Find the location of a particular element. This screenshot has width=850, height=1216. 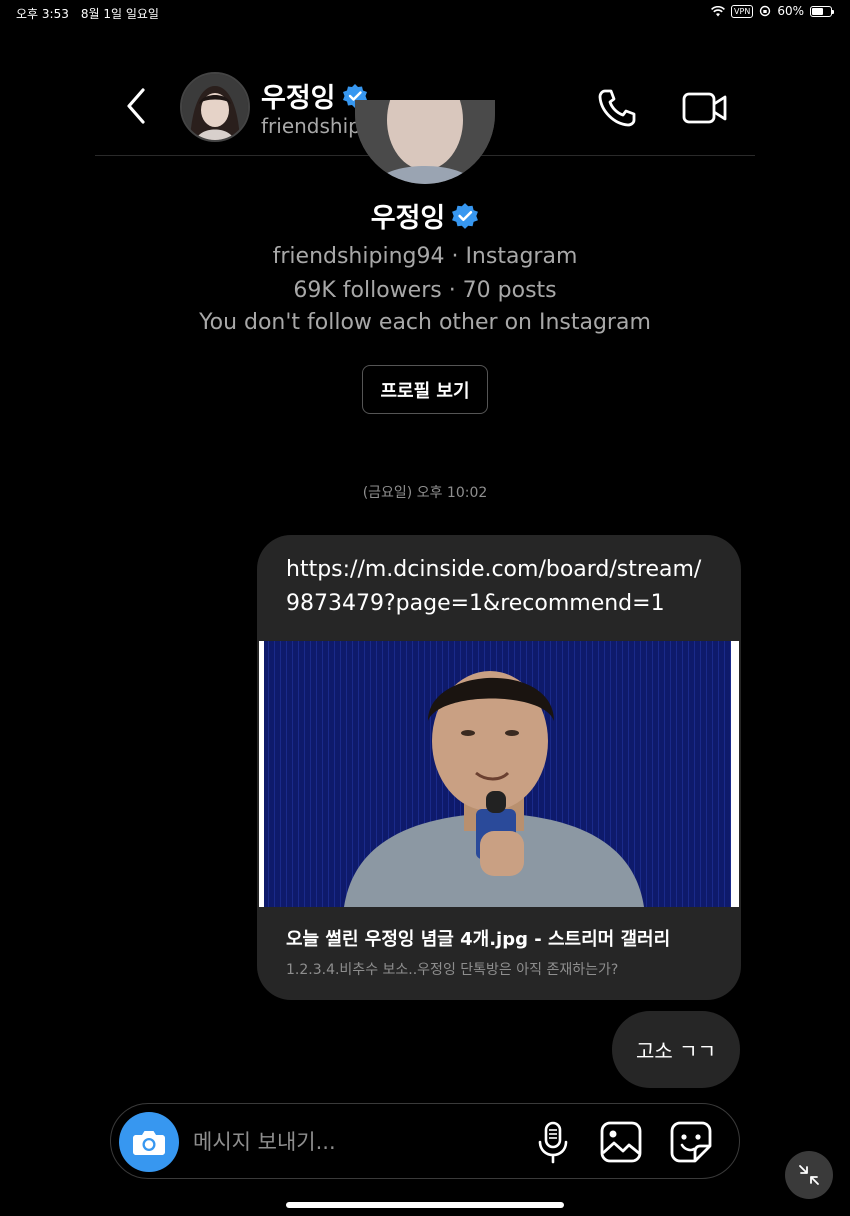

message-input is located at coordinates (353, 1142).